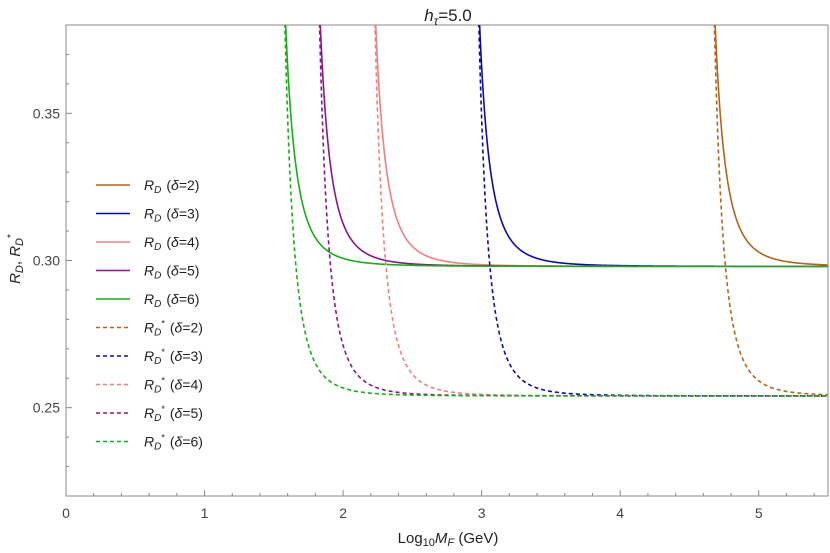  I want to click on x-tick-label: 2, so click(343, 513).